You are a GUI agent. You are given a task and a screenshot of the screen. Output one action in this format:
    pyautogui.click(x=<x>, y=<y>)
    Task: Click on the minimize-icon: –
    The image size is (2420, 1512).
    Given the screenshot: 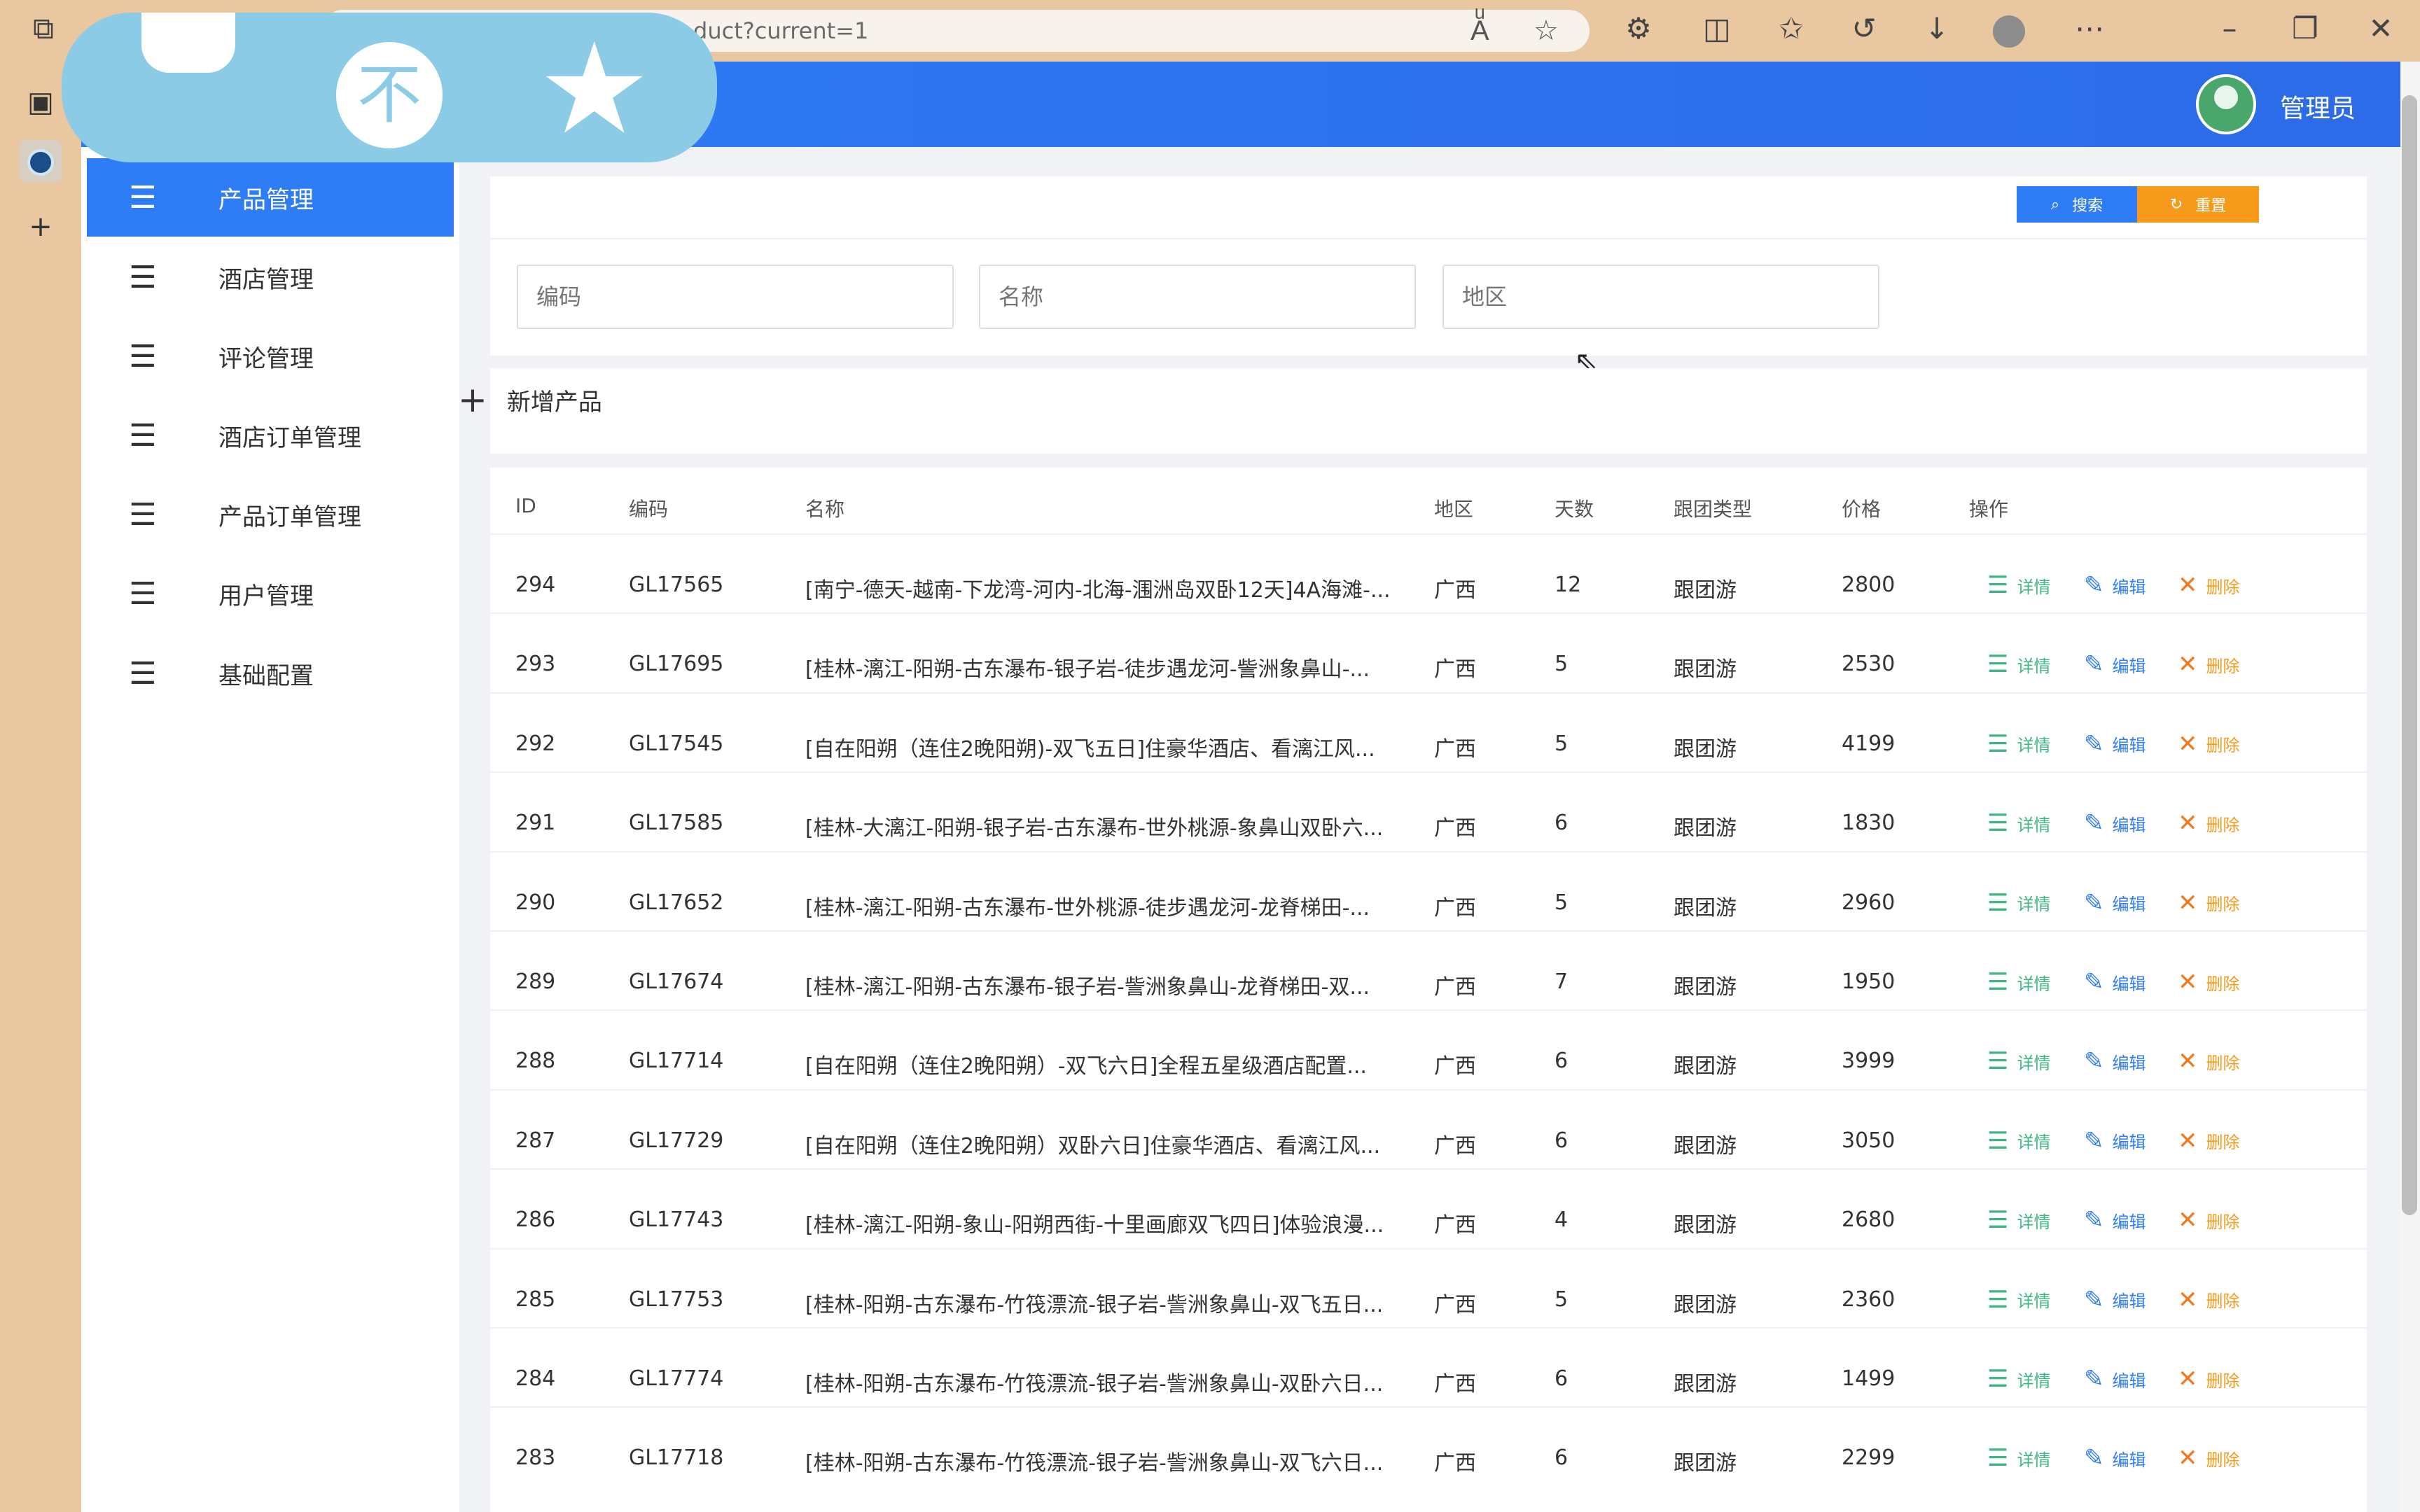 What is the action you would take?
    pyautogui.click(x=2229, y=28)
    